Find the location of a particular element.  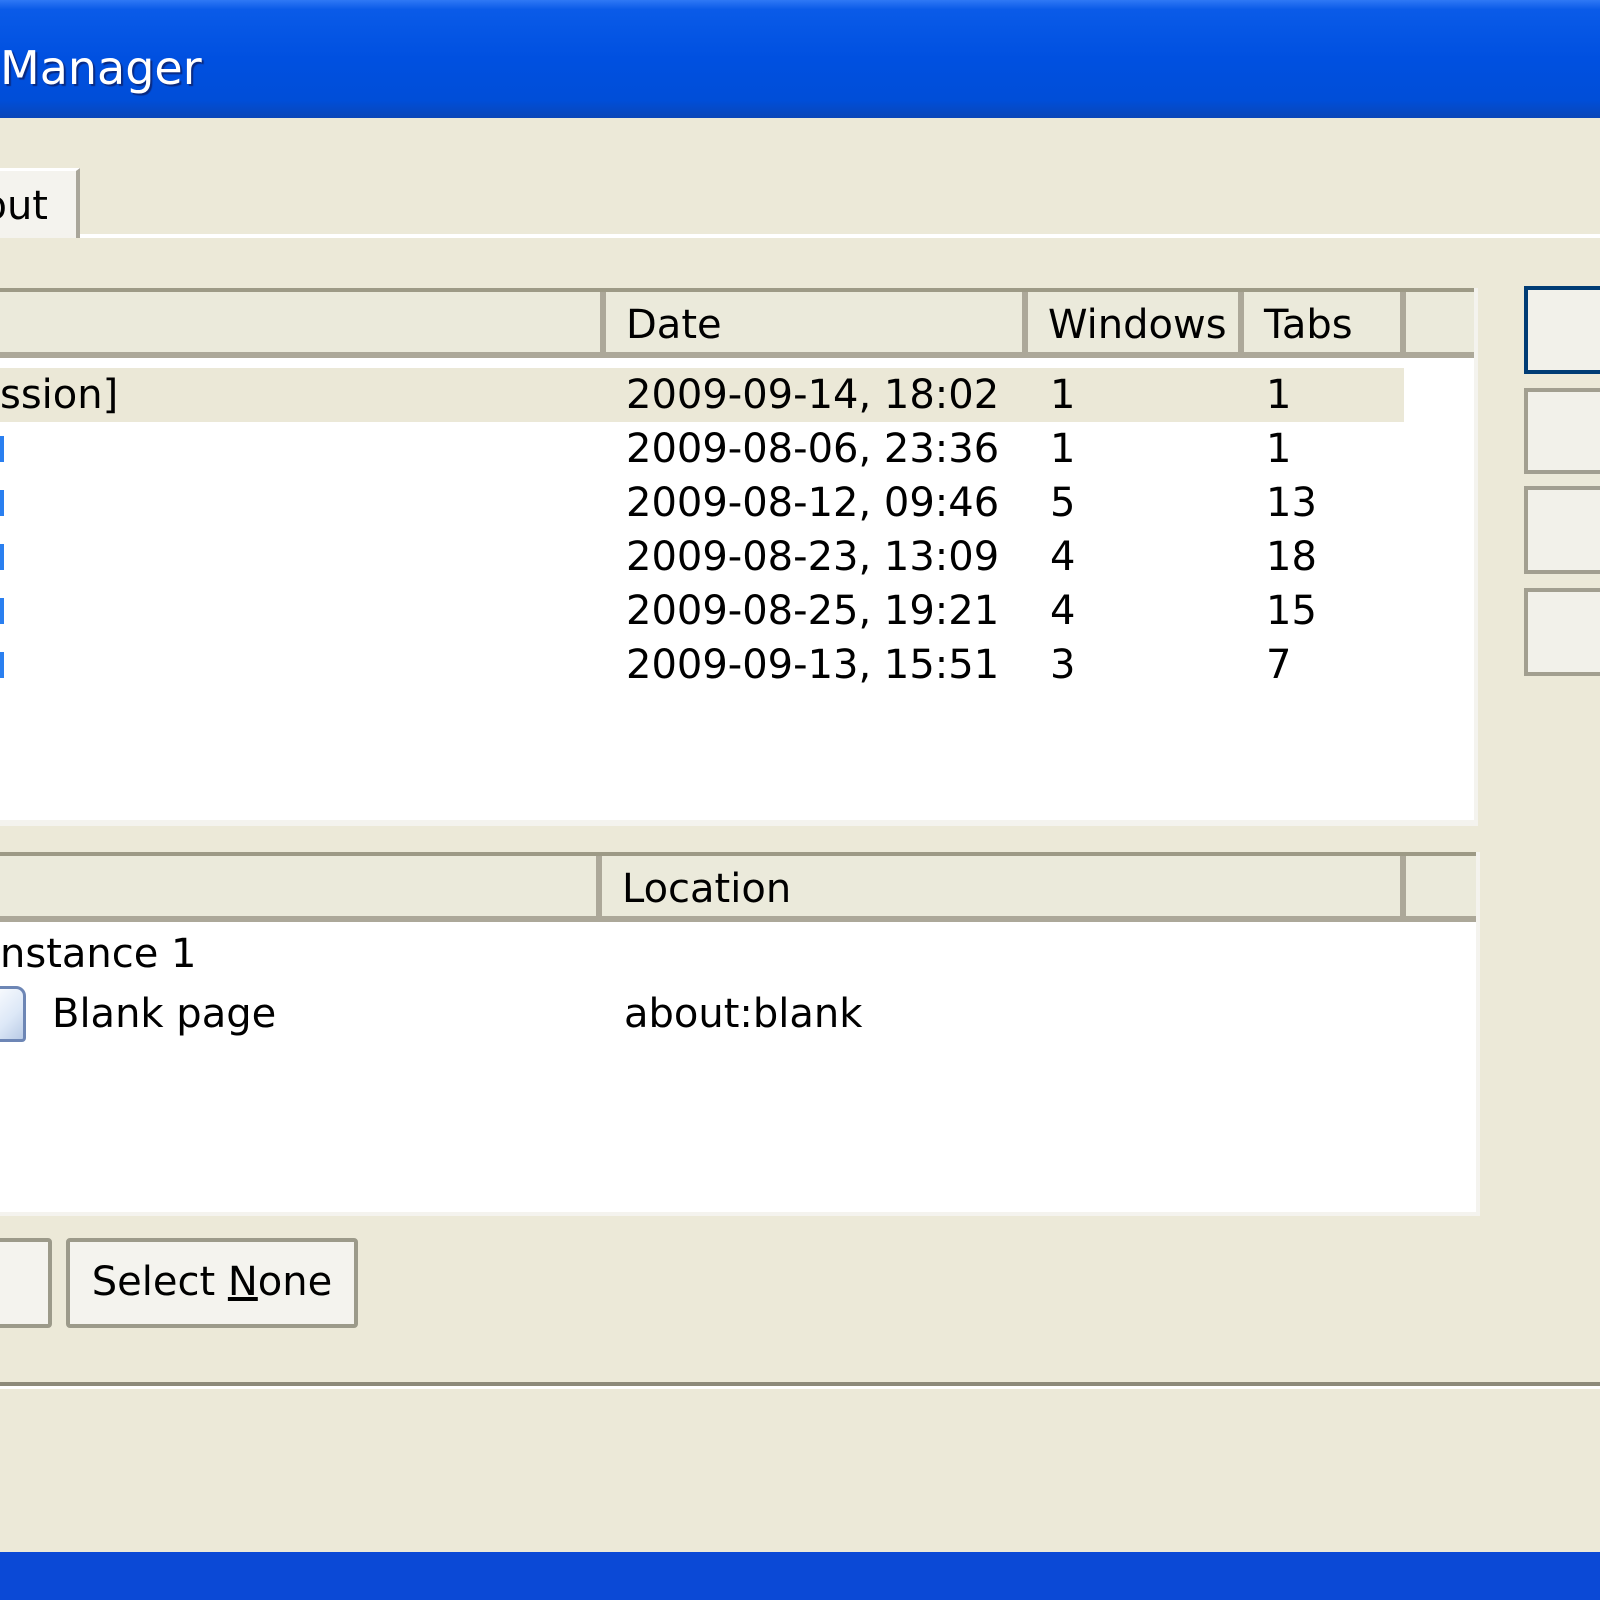

column-tabs: Tabs is located at coordinates (1325, 322).